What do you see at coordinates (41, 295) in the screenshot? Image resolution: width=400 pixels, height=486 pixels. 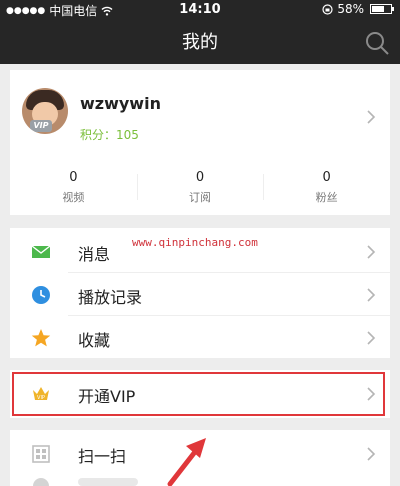 I see `clock-icon` at bounding box center [41, 295].